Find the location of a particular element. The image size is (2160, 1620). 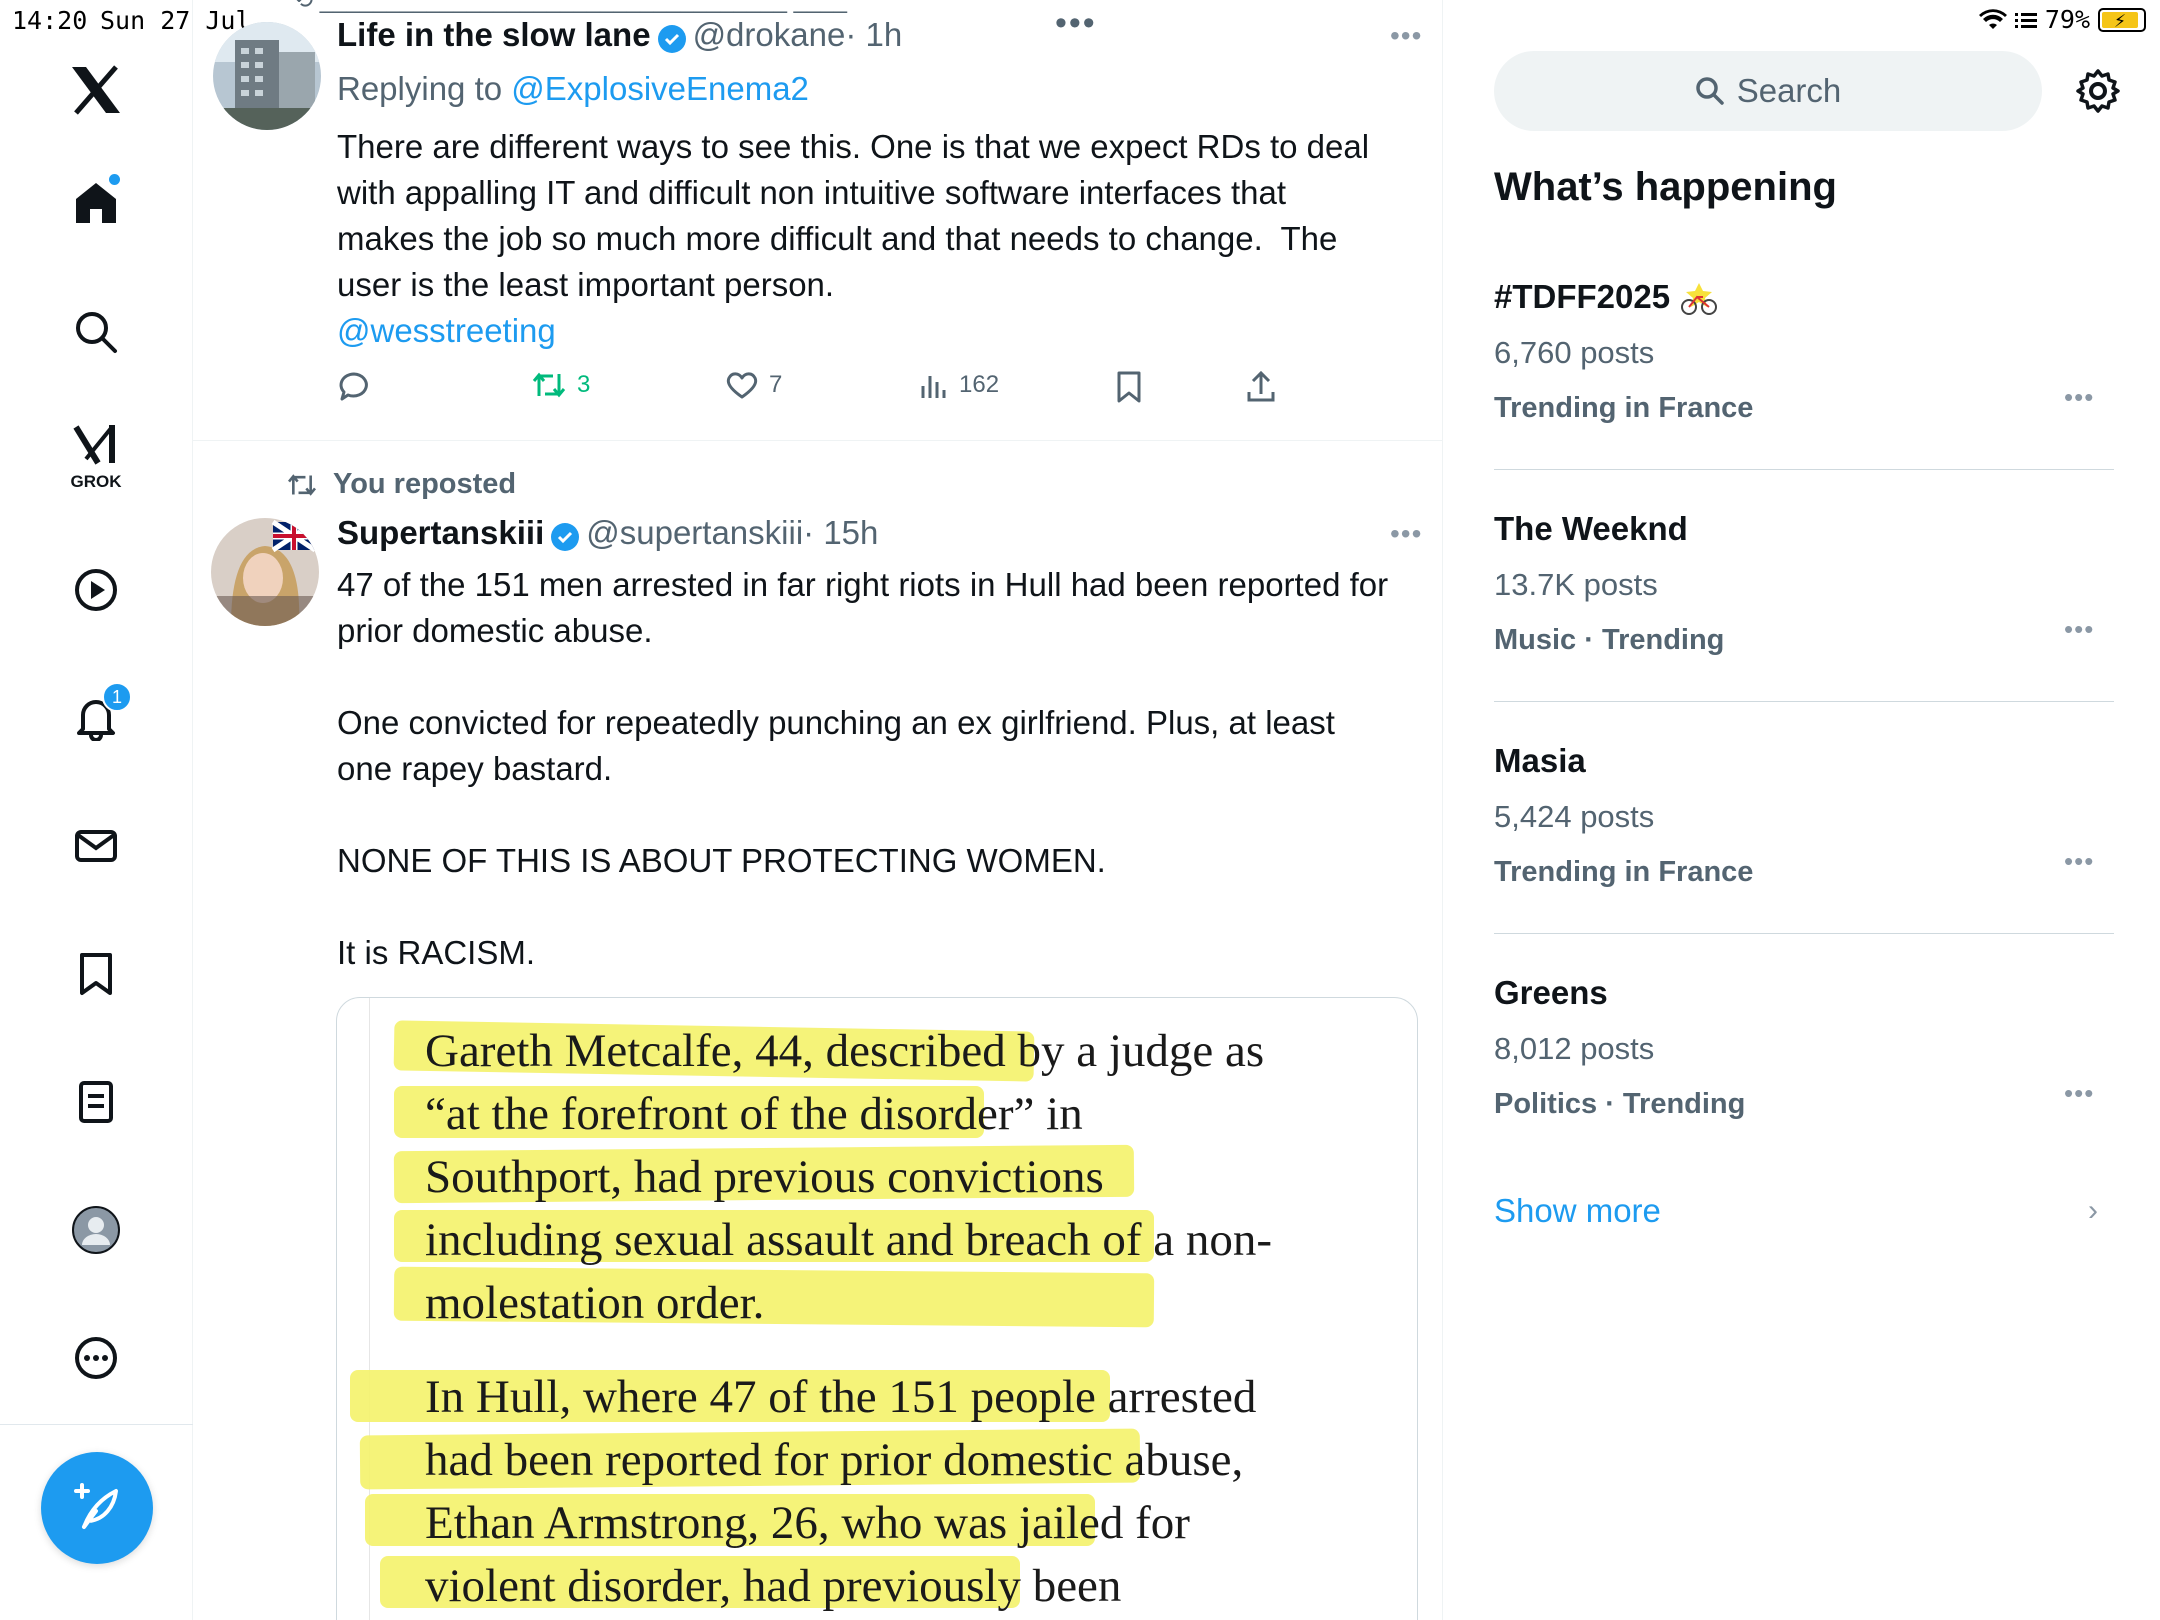

share-button is located at coordinates (1261, 387).